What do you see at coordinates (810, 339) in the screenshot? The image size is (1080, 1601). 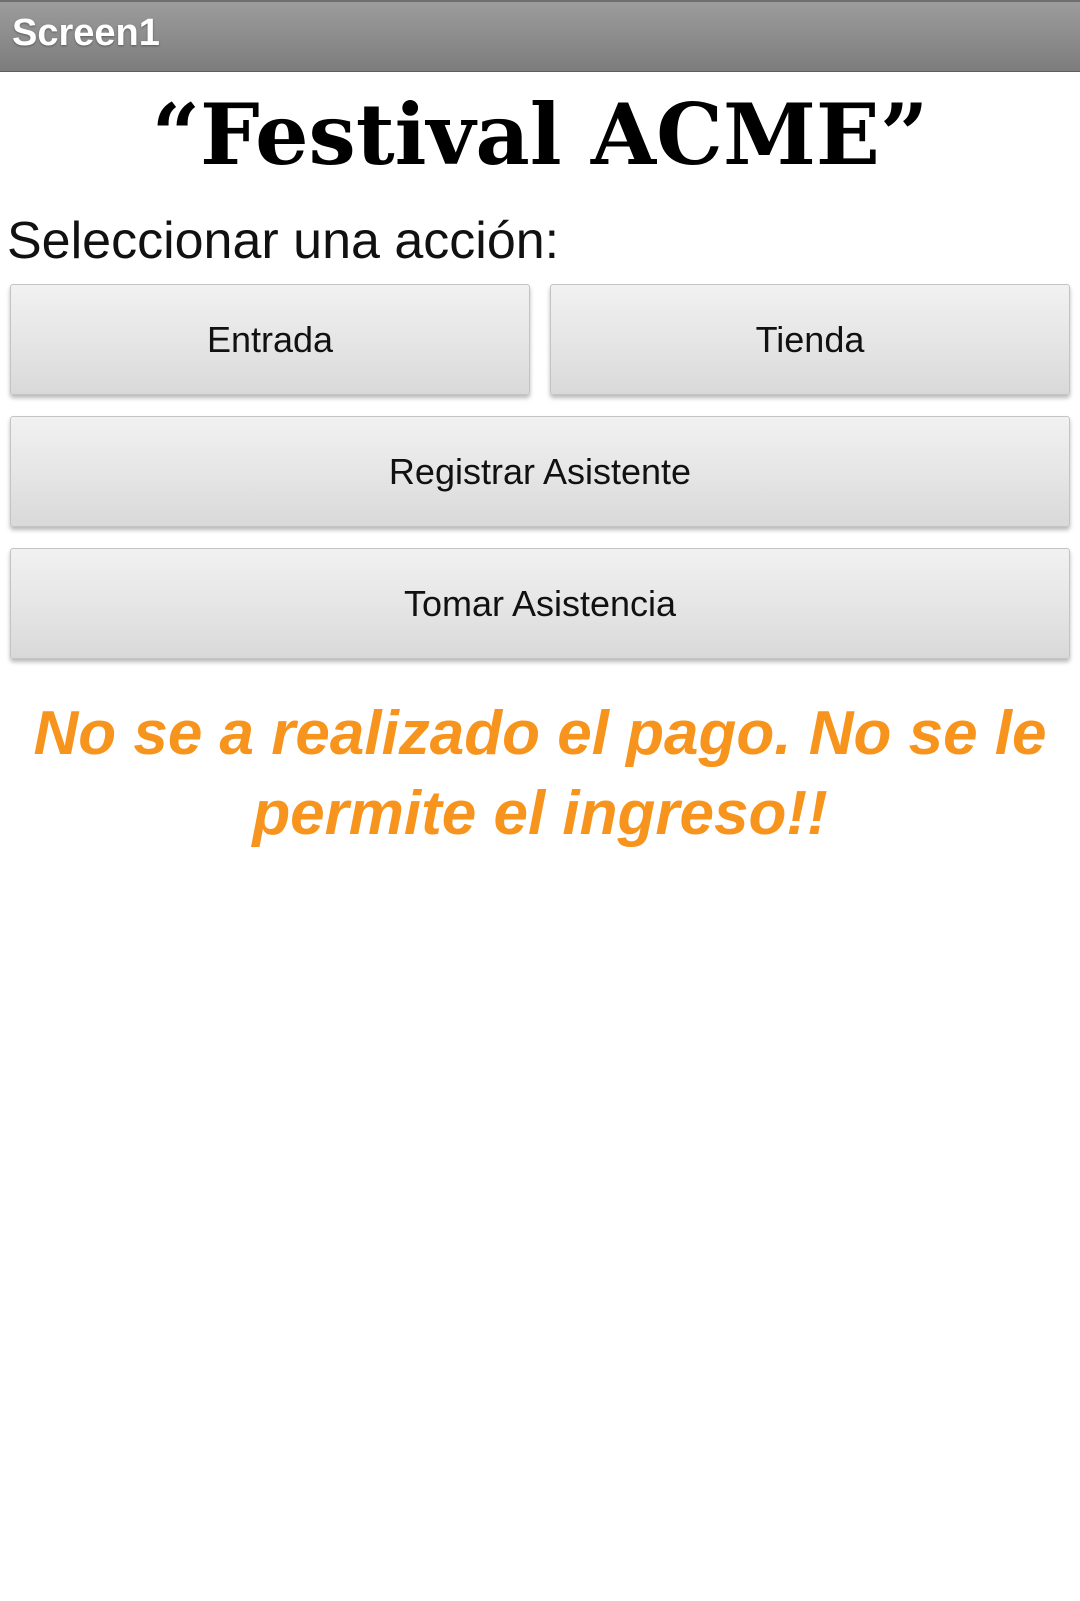 I see `tienda-button: Tienda` at bounding box center [810, 339].